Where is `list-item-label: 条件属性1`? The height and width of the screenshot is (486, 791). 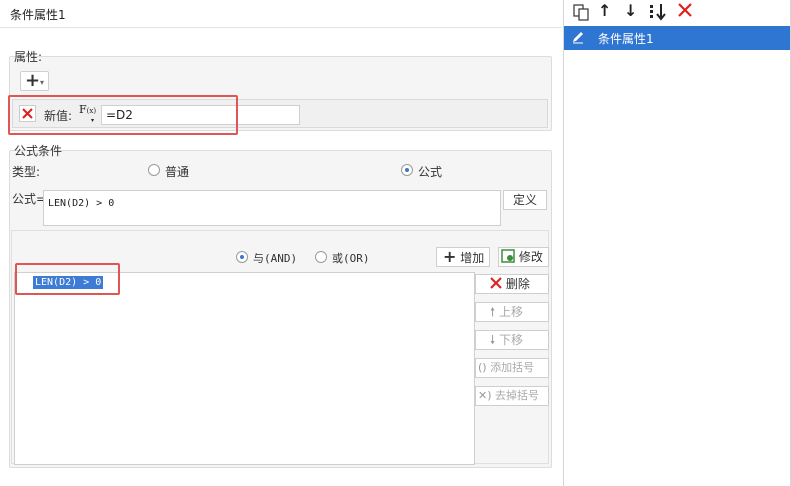
list-item-label: 条件属性1 is located at coordinates (626, 39).